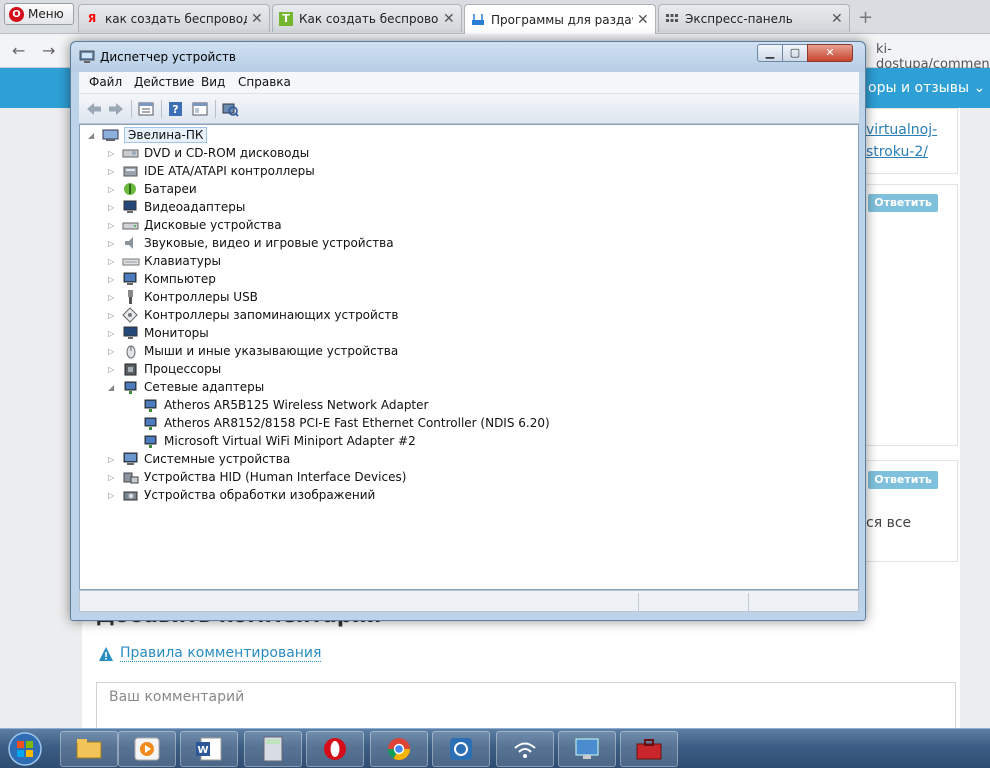 The image size is (990, 768). Describe the element at coordinates (278, 405) in the screenshot. I see `tree-device-network-adapter: Atheros AR5B125 Wireless Network Adapter` at that location.